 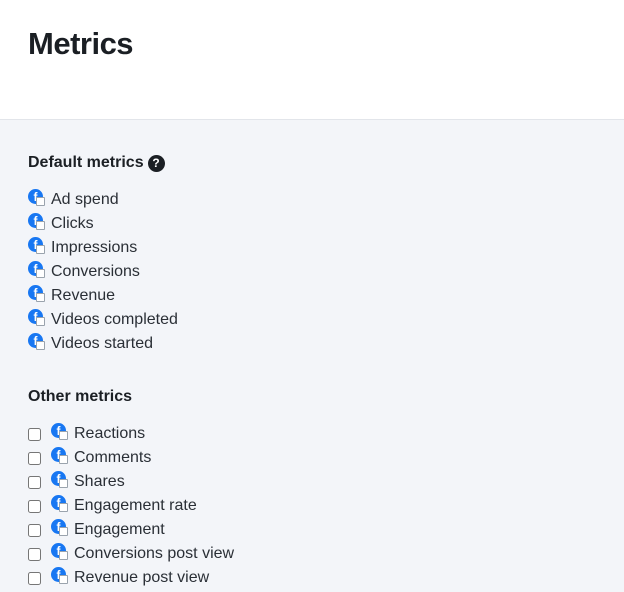 I want to click on metric-label: Videos completed, so click(x=114, y=319).